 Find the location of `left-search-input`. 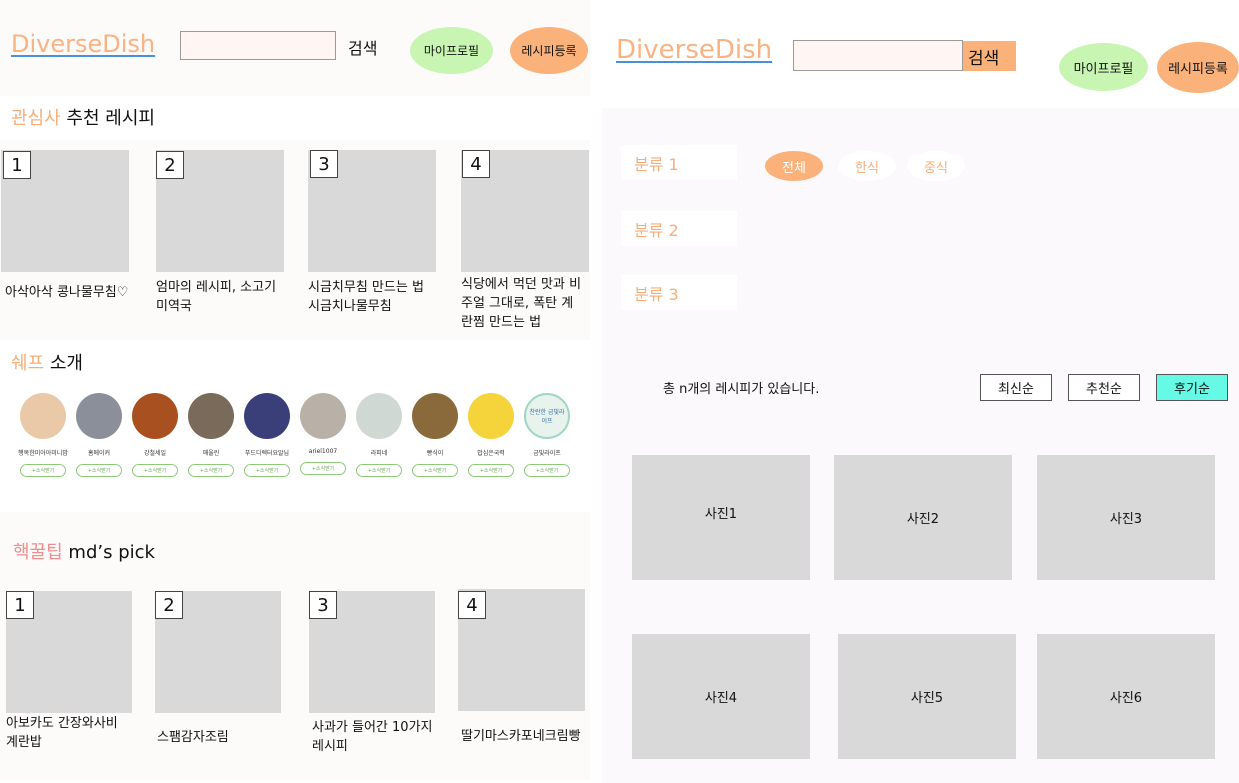

left-search-input is located at coordinates (258, 45).